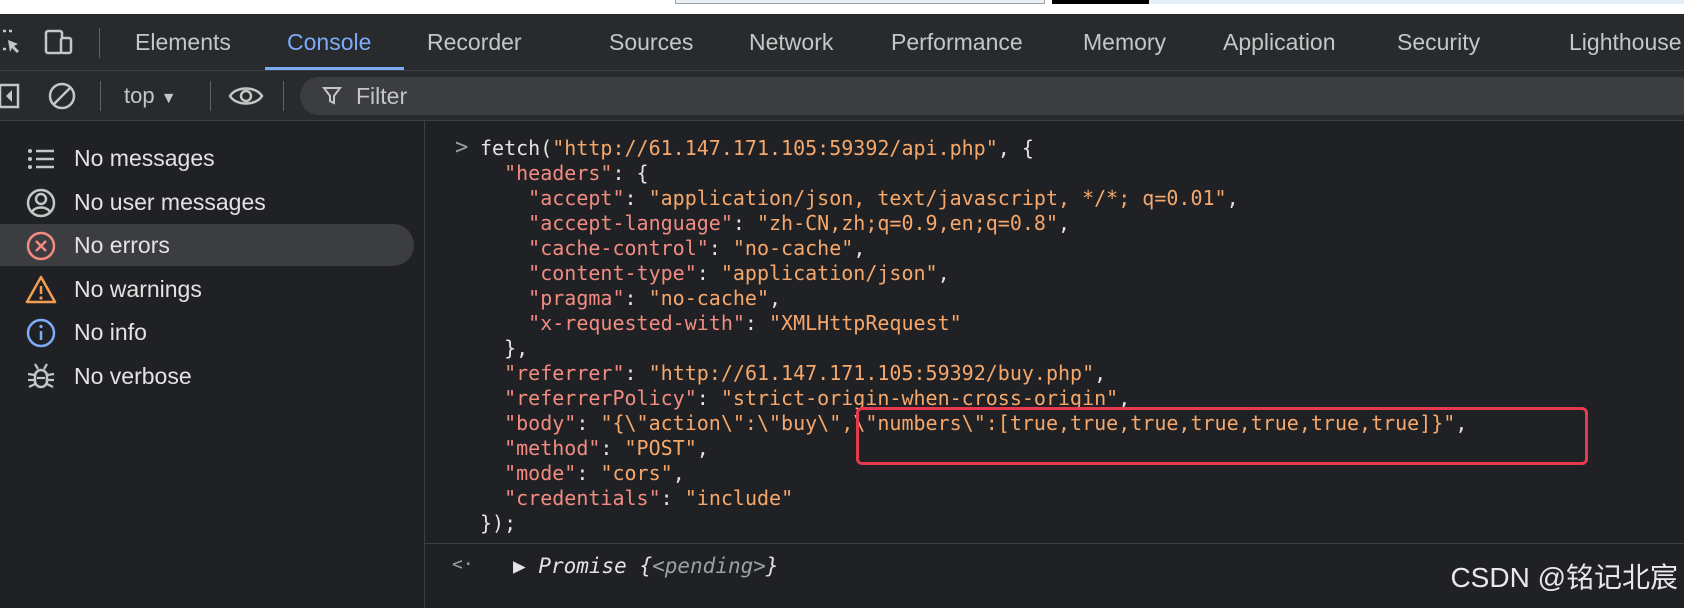 Image resolution: width=1684 pixels, height=608 pixels. Describe the element at coordinates (1625, 42) in the screenshot. I see `tab-lighthouse: Lighthouse` at that location.